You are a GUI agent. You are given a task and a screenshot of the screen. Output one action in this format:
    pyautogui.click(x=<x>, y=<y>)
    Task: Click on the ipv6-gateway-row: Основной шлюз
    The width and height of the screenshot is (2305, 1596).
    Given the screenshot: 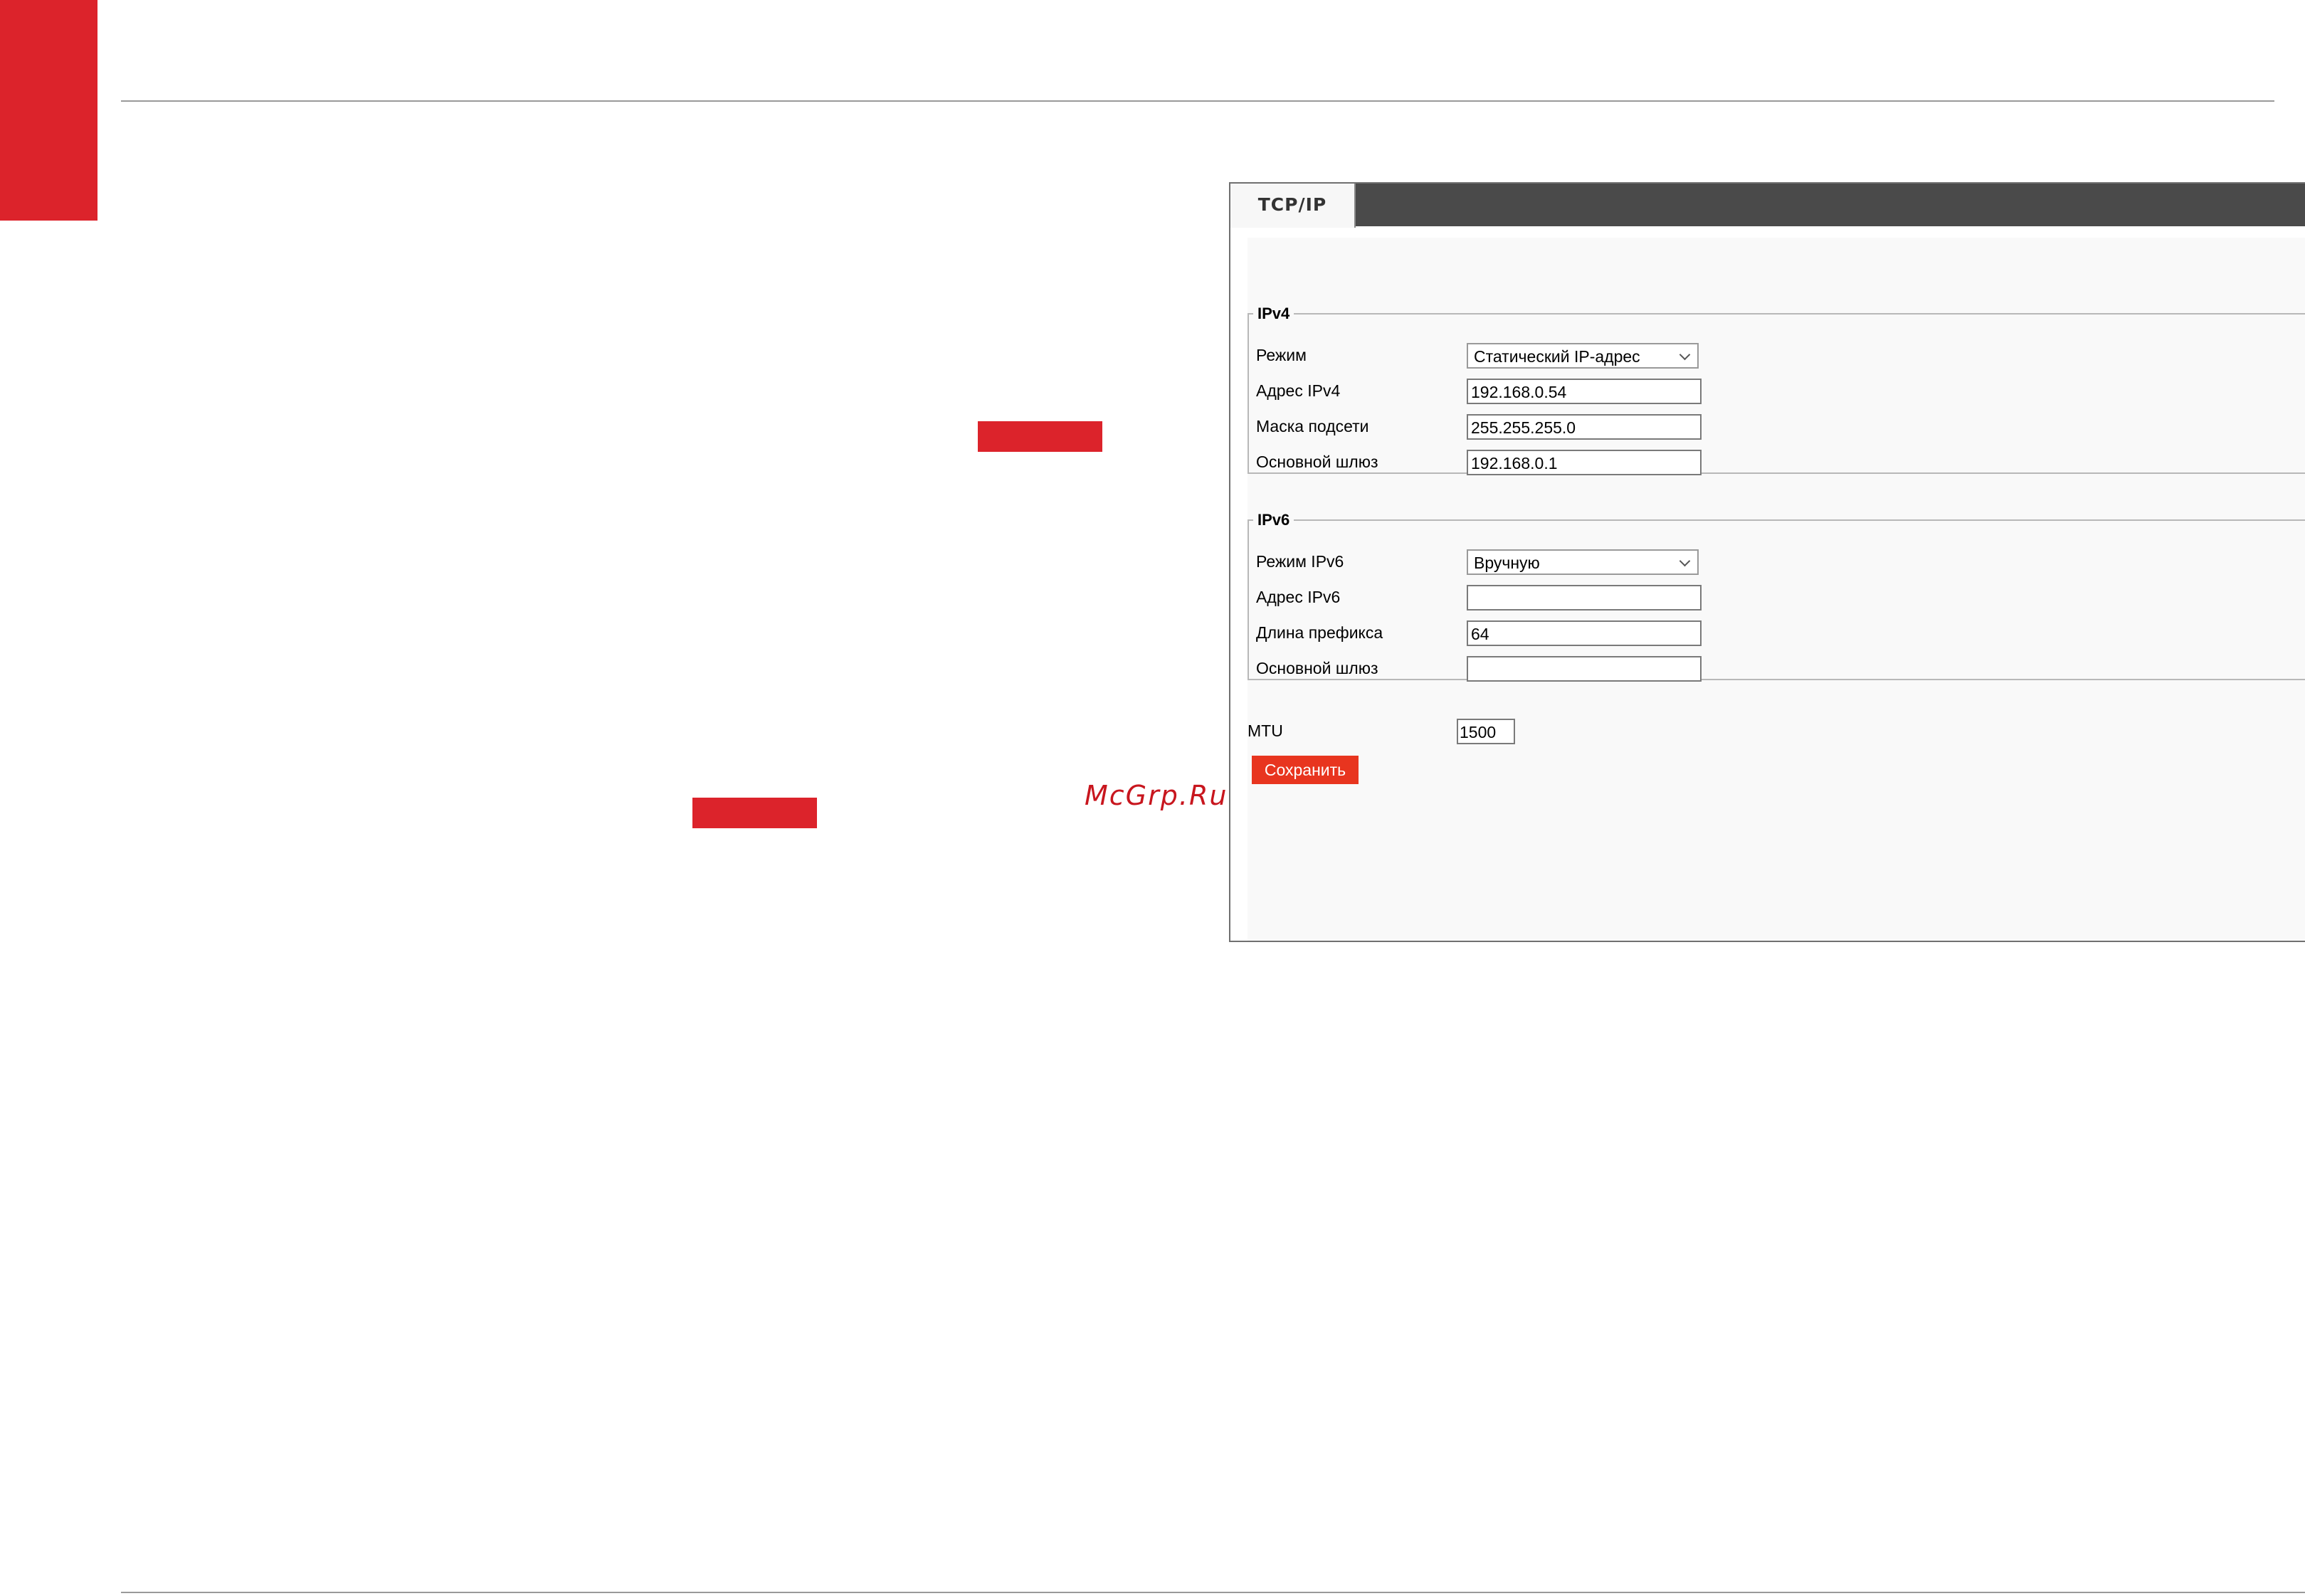 What is the action you would take?
    pyautogui.click(x=1505, y=671)
    